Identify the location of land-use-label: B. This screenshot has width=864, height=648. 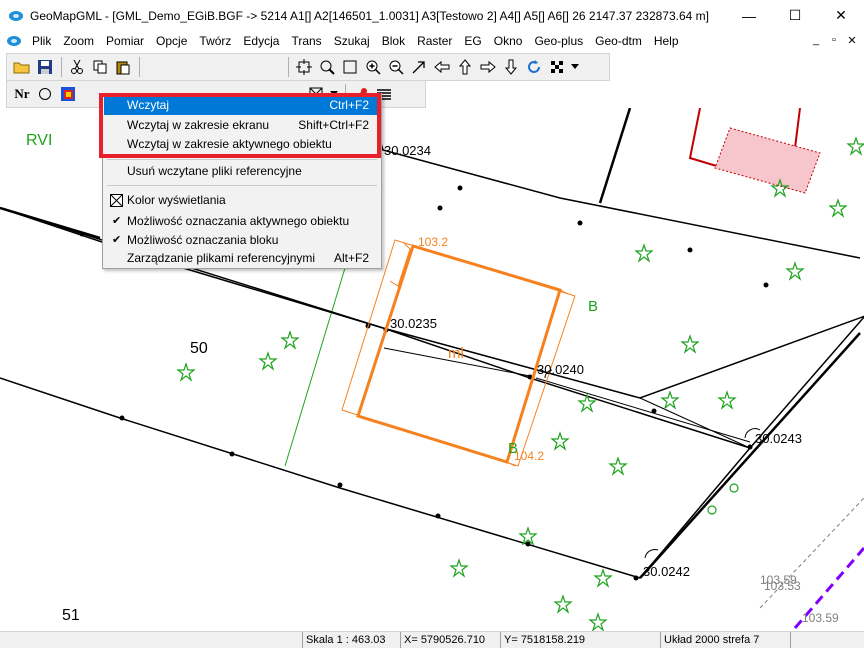
(593, 306).